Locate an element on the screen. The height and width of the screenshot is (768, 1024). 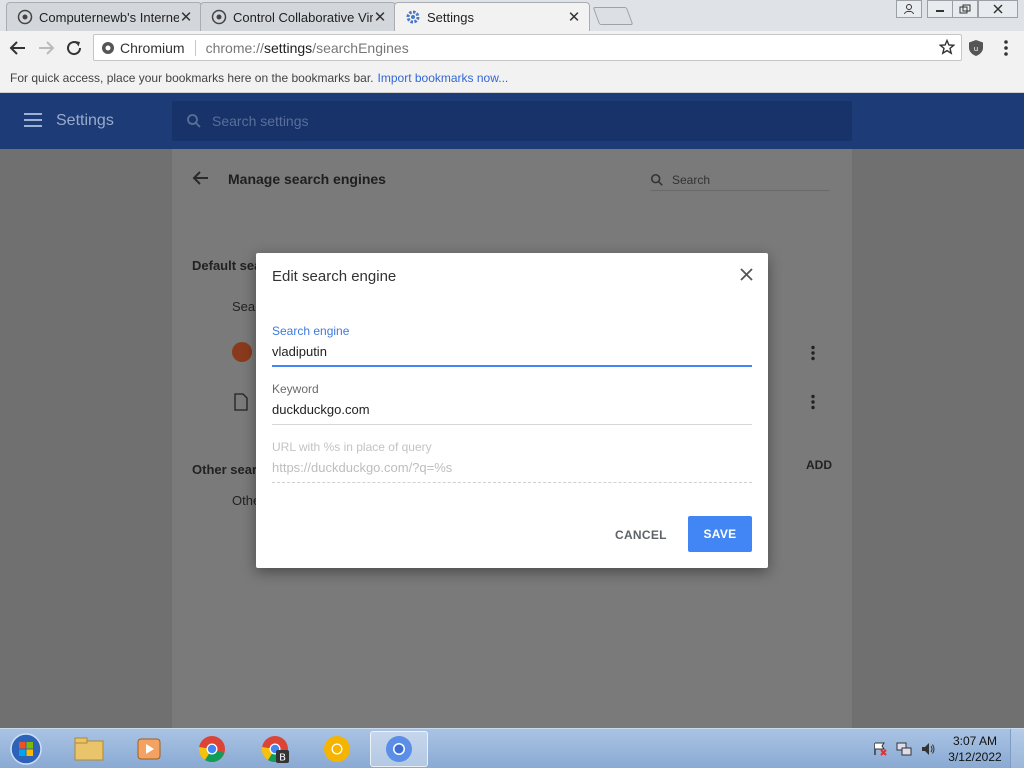
chrome-beta-icon: B is located at coordinates (275, 749).